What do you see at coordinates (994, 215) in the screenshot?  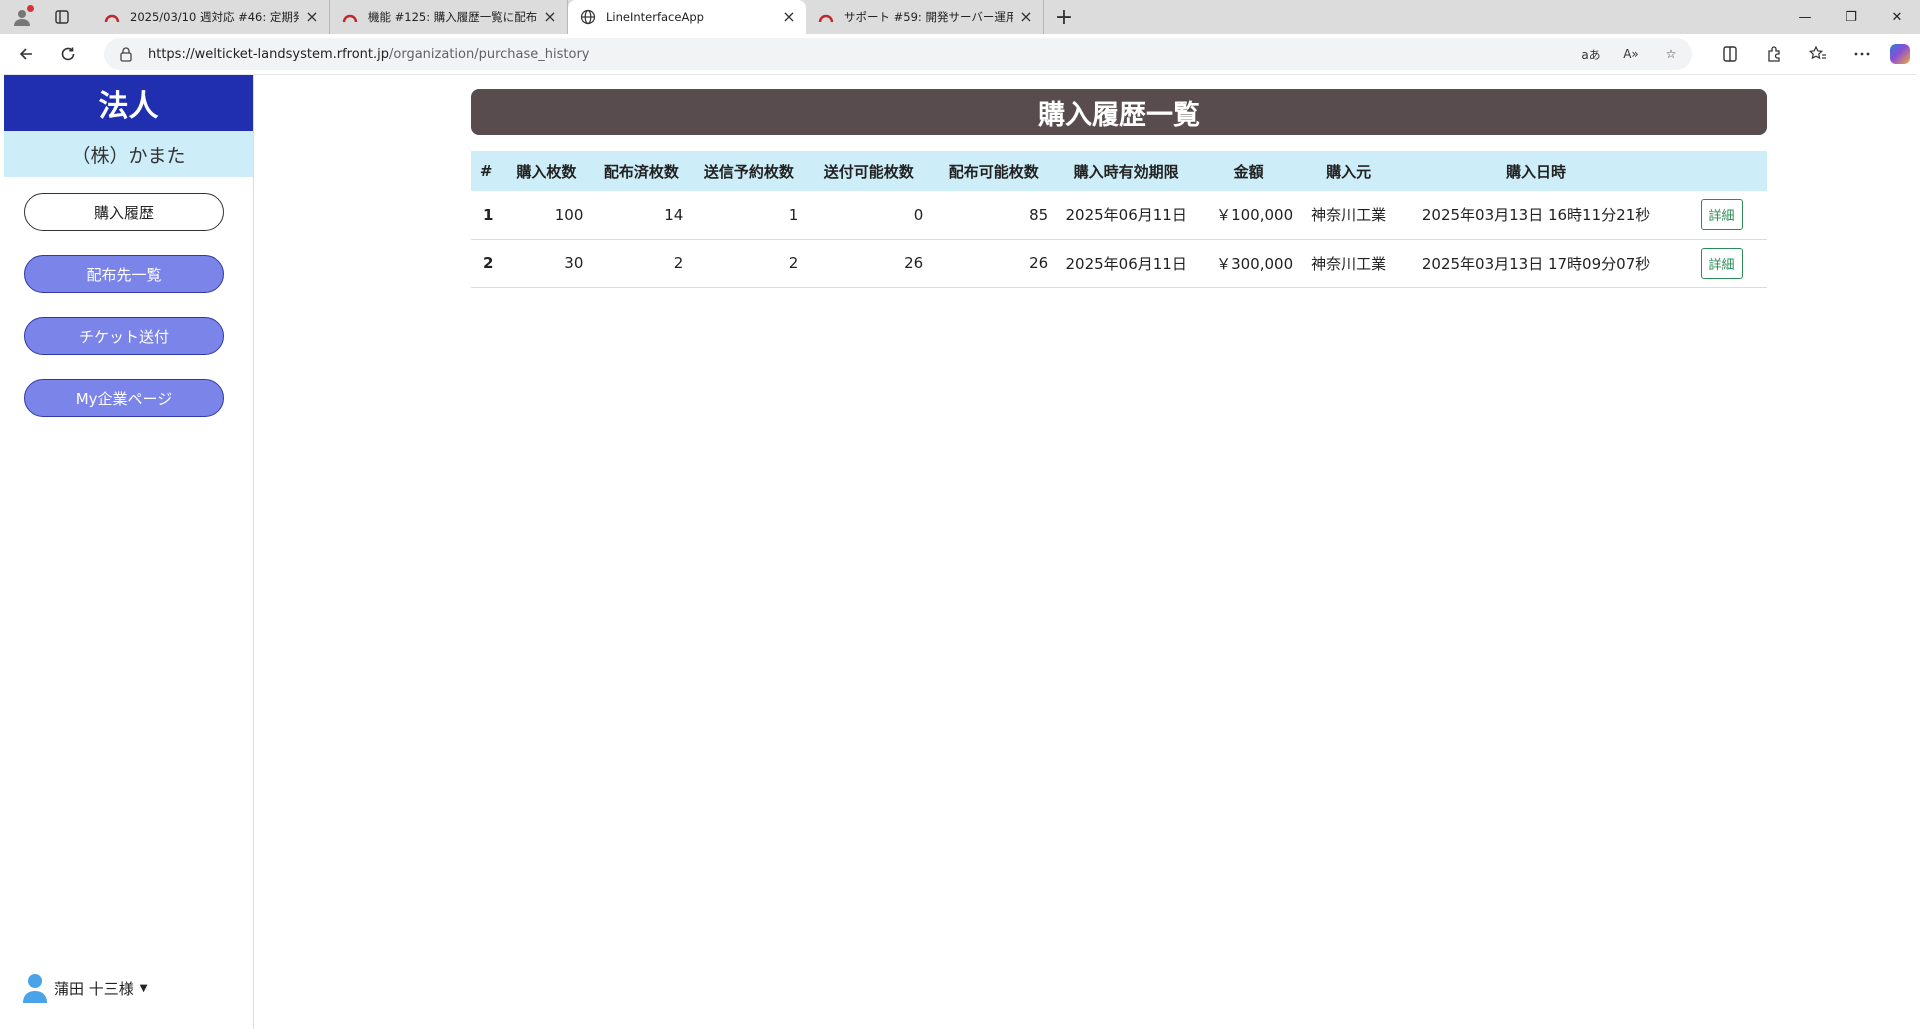 I see `cell-distributable: 85` at bounding box center [994, 215].